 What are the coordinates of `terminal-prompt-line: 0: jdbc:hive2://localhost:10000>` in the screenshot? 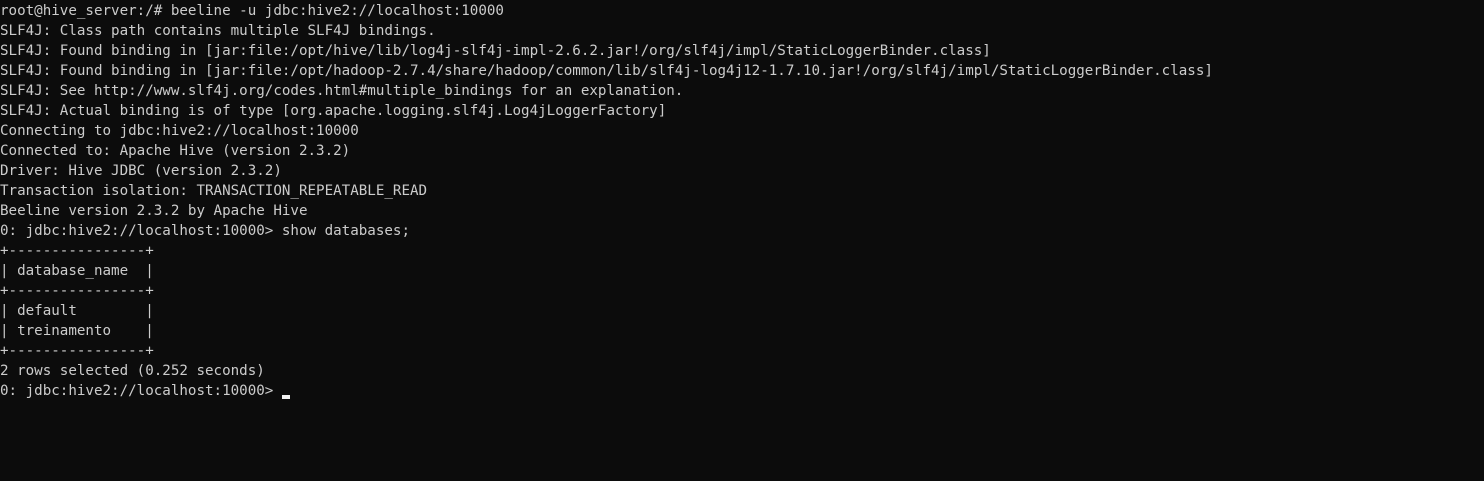 It's located at (742, 391).